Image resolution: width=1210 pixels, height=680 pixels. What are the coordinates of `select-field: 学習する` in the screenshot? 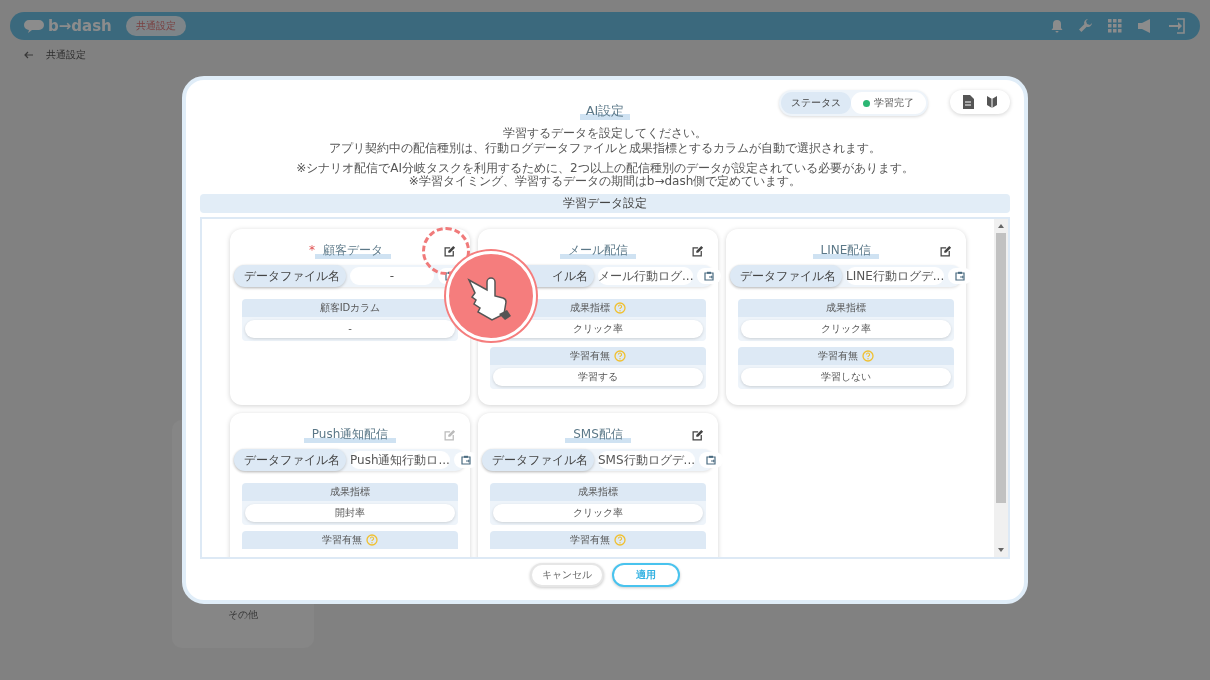 It's located at (598, 377).